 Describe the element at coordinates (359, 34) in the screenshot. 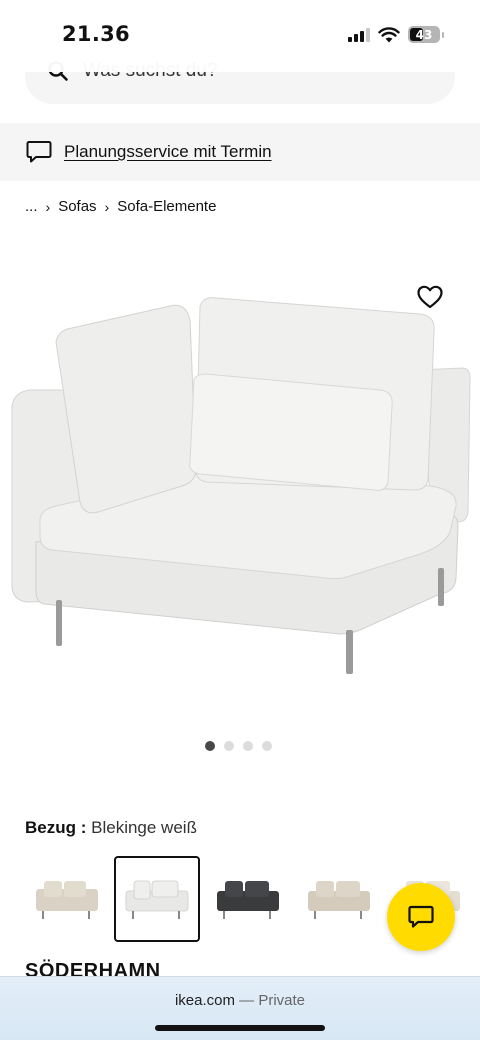

I see `signal-icon` at that location.